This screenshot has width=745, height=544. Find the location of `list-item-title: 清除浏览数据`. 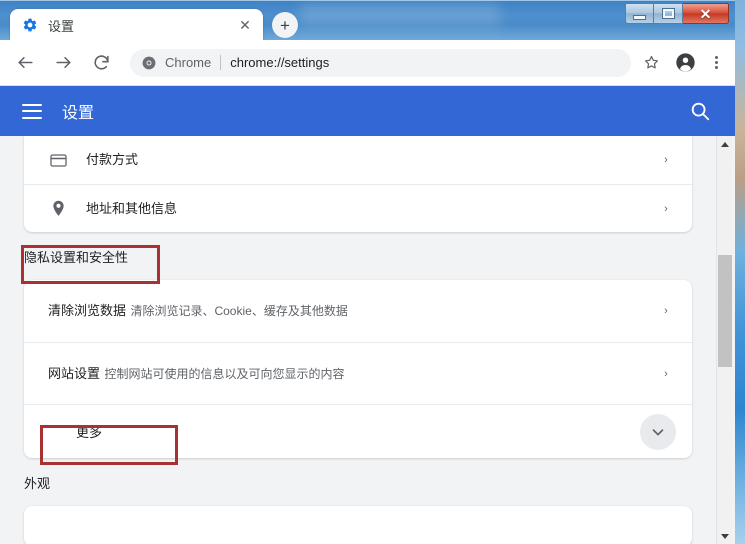

list-item-title: 清除浏览数据 is located at coordinates (87, 310).